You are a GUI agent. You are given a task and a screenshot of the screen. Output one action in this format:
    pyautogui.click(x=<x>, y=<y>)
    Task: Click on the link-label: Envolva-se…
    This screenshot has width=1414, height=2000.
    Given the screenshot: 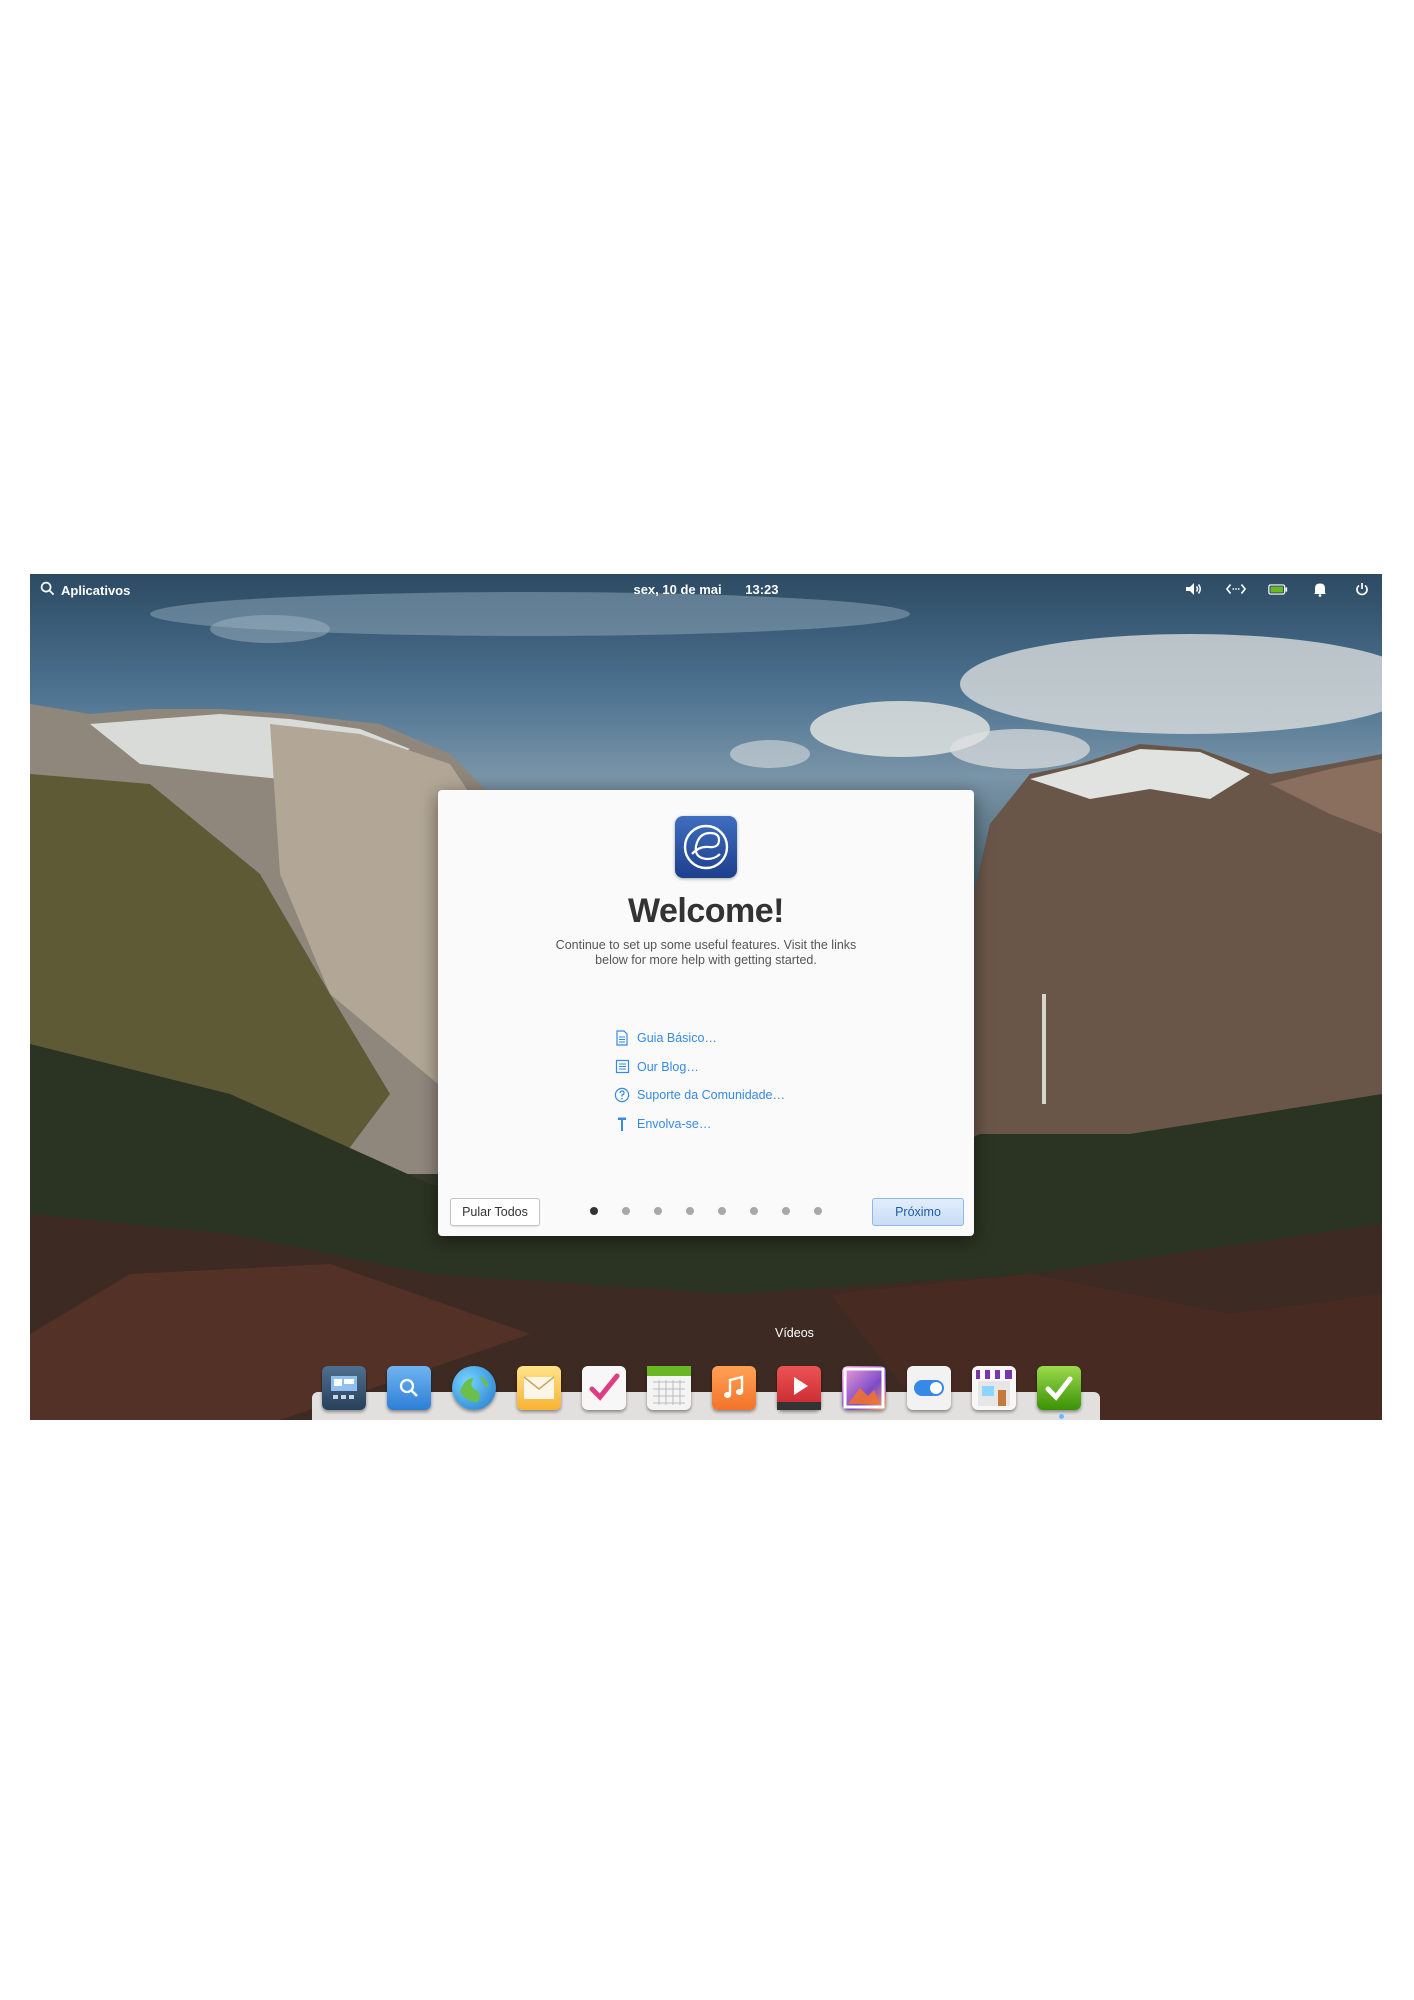 What is the action you would take?
    pyautogui.click(x=674, y=1123)
    